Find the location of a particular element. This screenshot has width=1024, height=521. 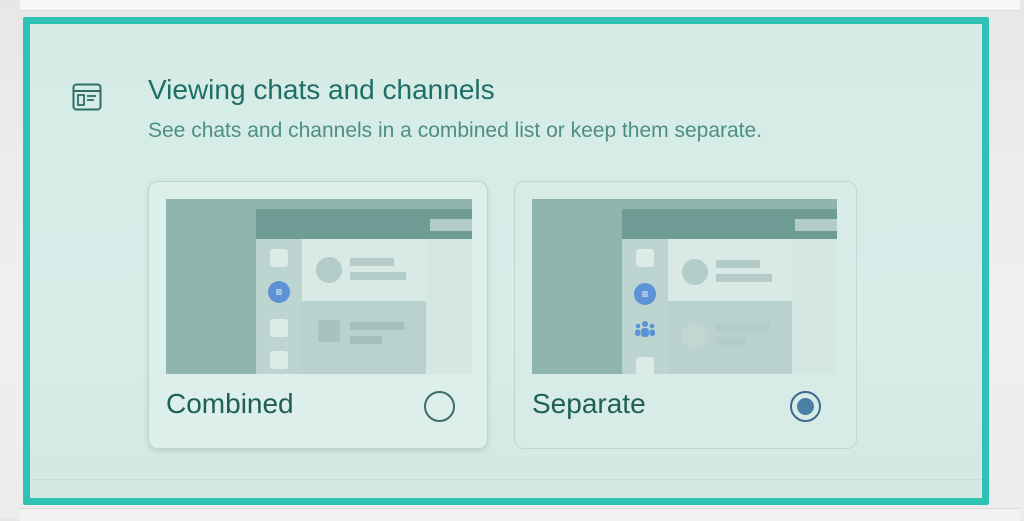

combined-radio is located at coordinates (439, 406).